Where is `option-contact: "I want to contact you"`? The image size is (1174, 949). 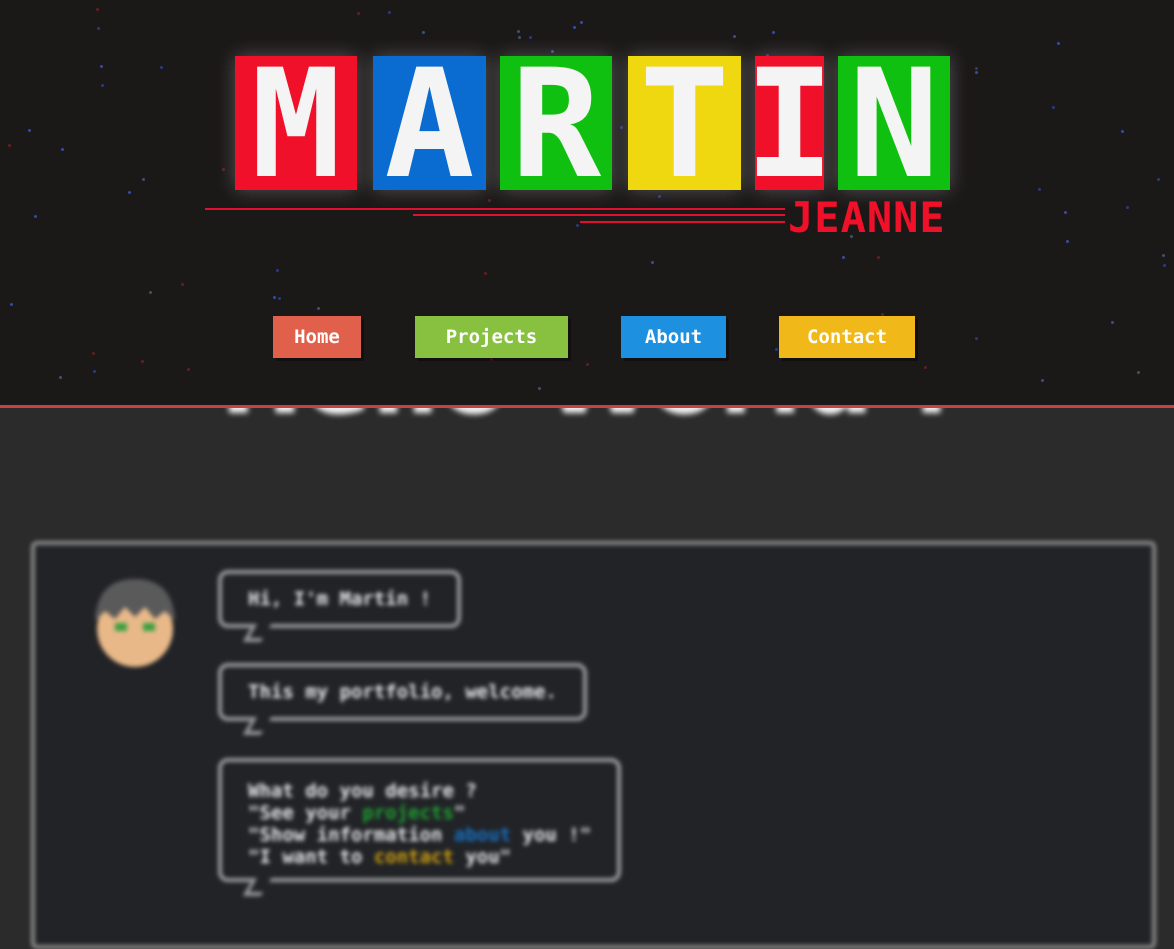
option-contact: "I want to contact you" is located at coordinates (419, 857).